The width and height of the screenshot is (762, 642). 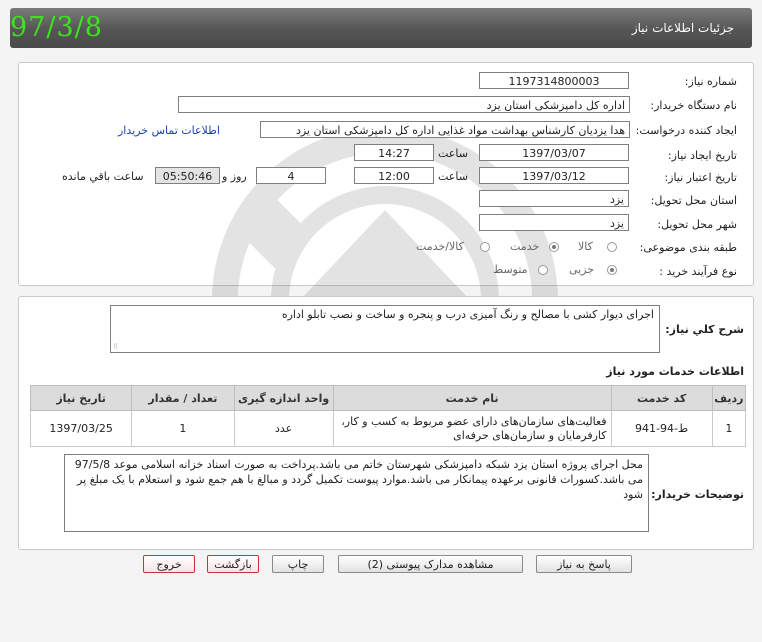 I want to click on province-label: استان محل تحویل:, so click(x=693, y=200).